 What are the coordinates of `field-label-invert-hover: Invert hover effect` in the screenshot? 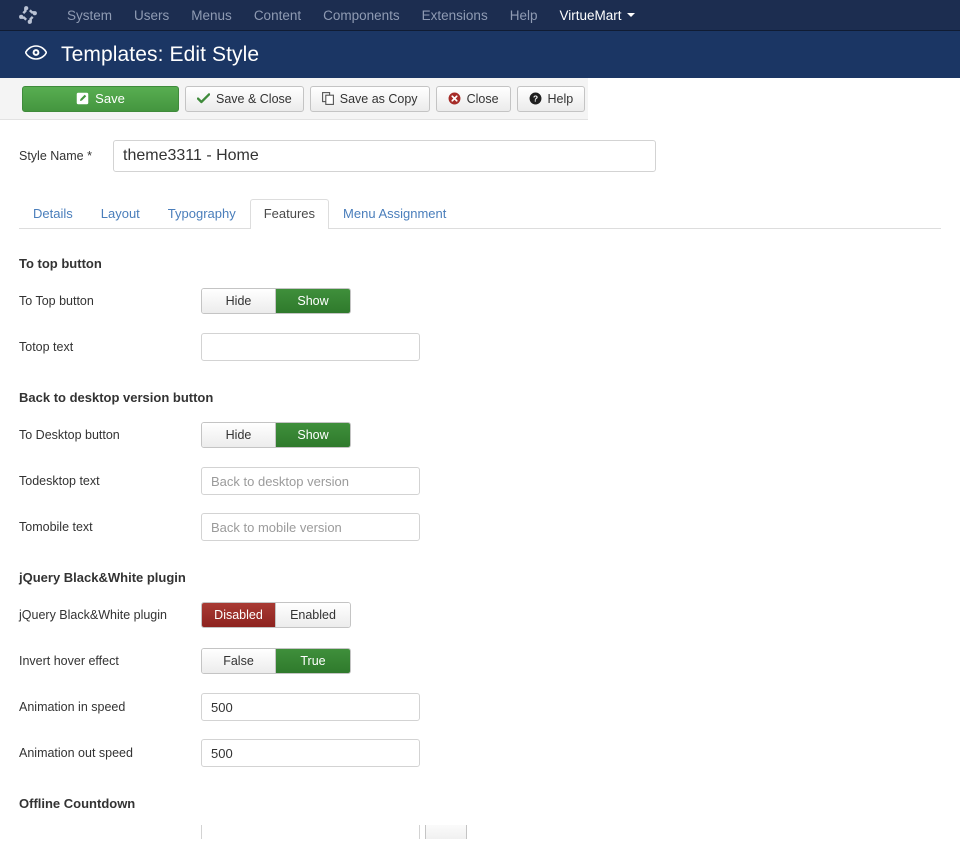 It's located at (69, 661).